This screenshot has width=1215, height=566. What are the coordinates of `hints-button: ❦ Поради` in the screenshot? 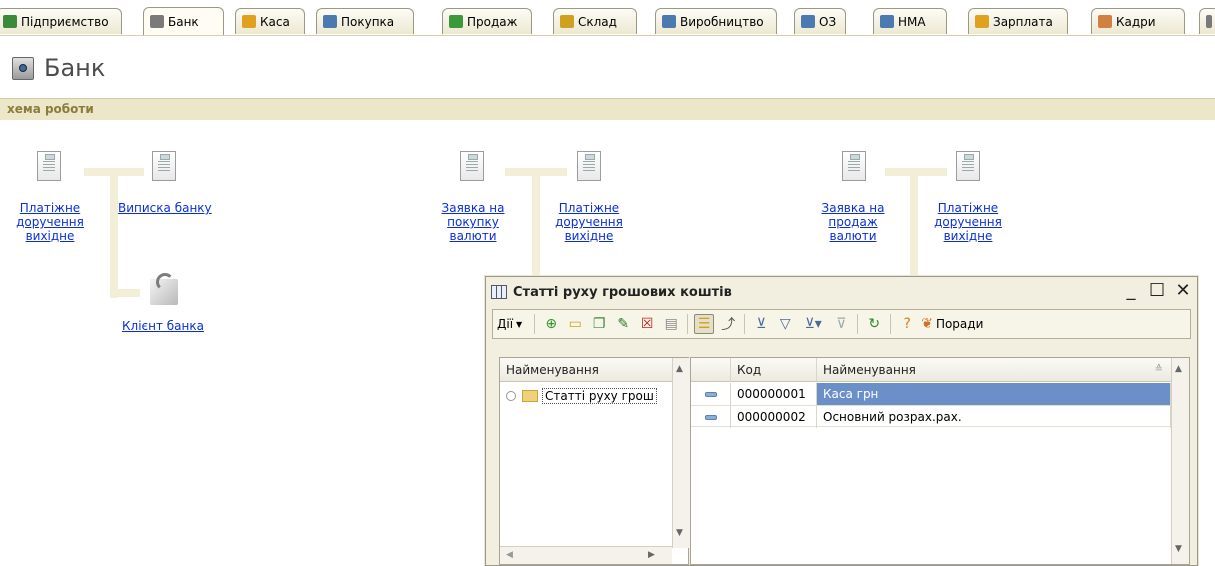 It's located at (952, 324).